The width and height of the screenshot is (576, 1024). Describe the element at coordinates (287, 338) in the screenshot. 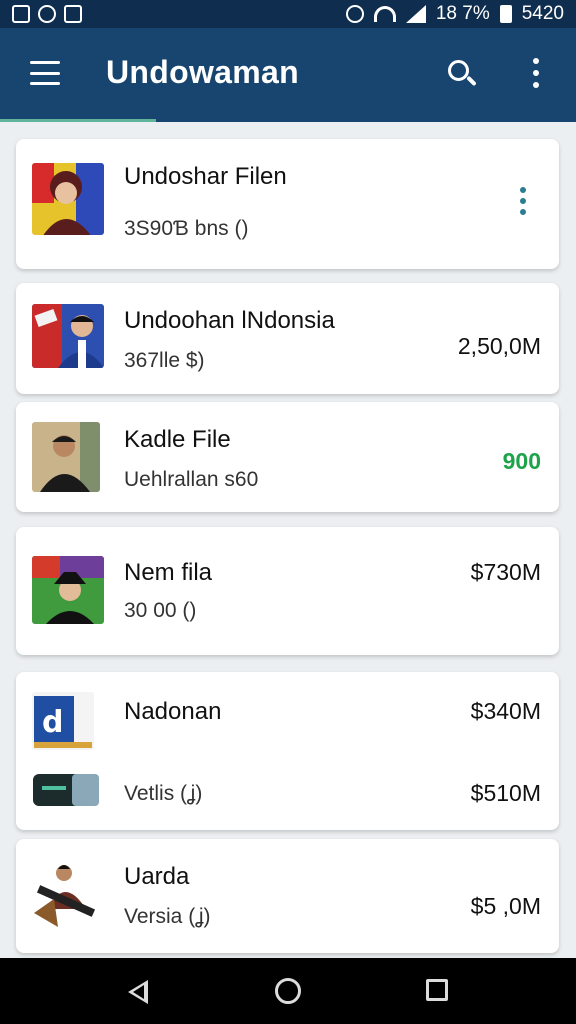

I see `list-item: Undoohan lNdonsia 367lle $) 2,50,0M` at that location.